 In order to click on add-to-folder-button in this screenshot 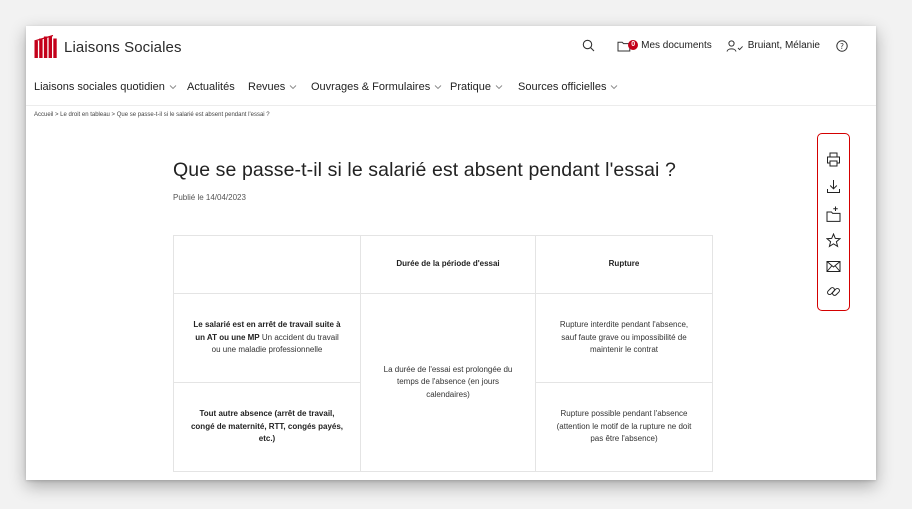, I will do `click(833, 213)`.